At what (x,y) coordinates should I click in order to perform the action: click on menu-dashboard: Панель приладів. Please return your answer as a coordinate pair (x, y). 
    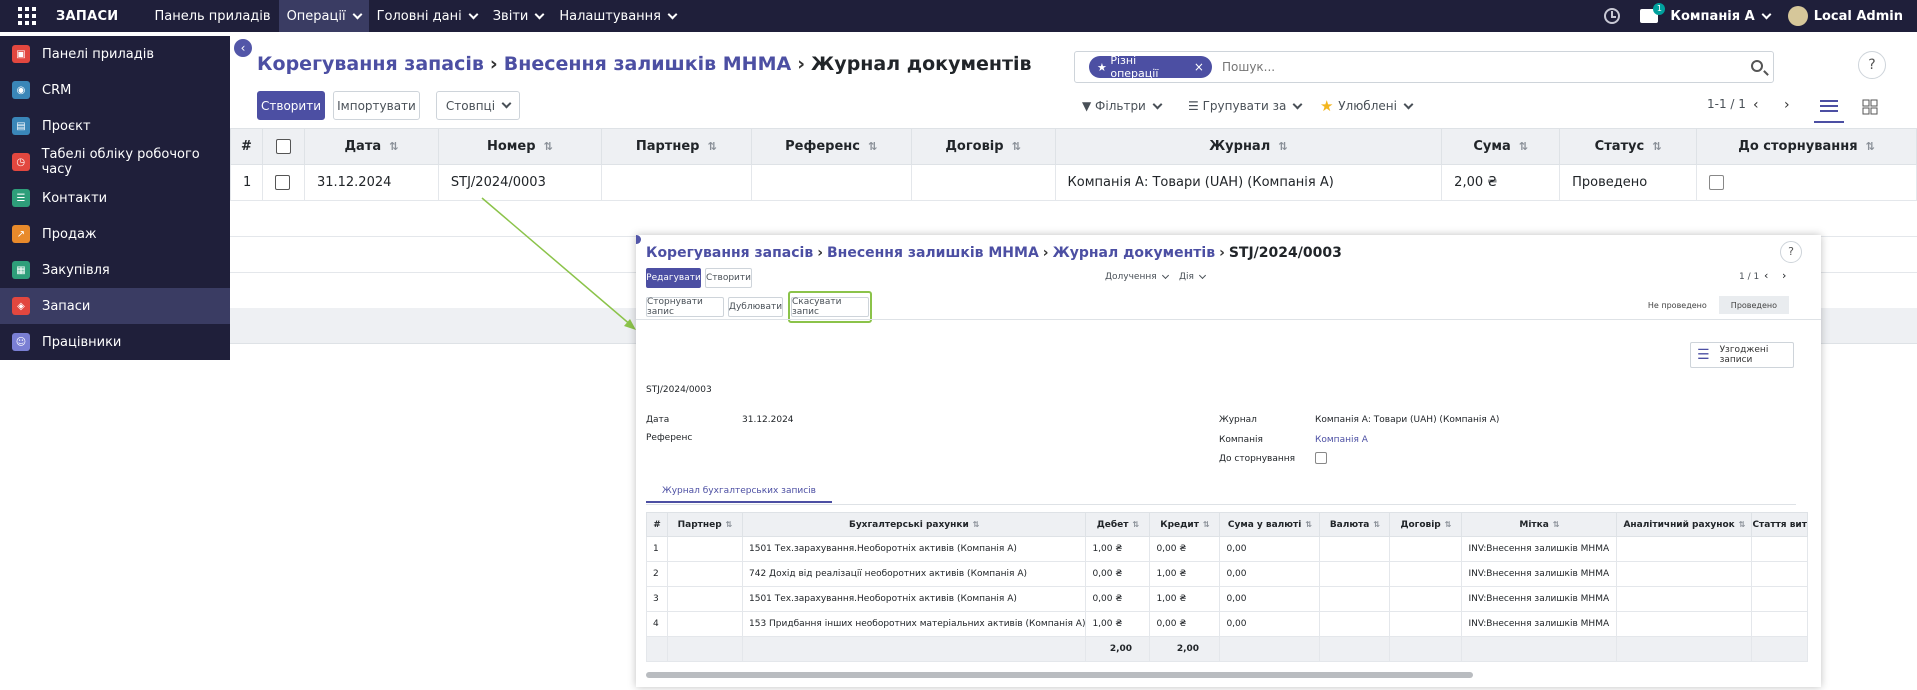
    Looking at the image, I should click on (212, 16).